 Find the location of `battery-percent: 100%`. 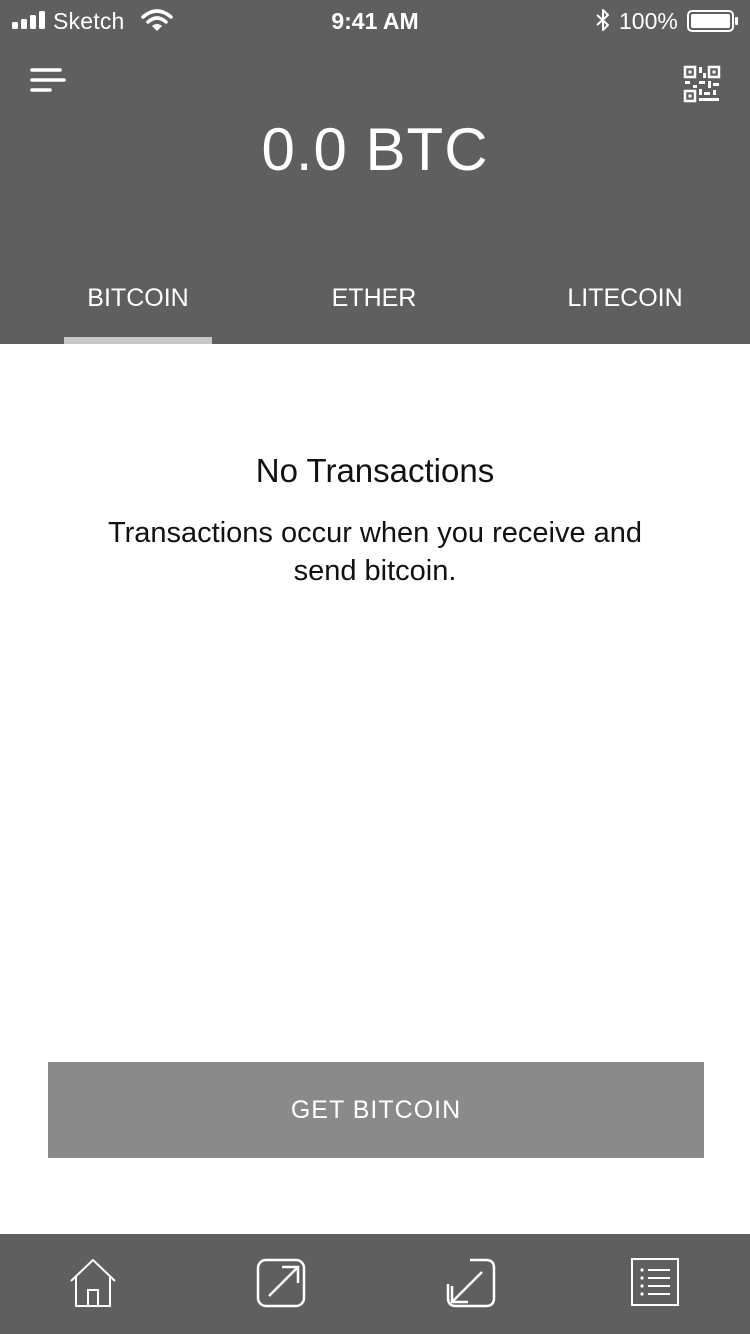

battery-percent: 100% is located at coordinates (648, 21).